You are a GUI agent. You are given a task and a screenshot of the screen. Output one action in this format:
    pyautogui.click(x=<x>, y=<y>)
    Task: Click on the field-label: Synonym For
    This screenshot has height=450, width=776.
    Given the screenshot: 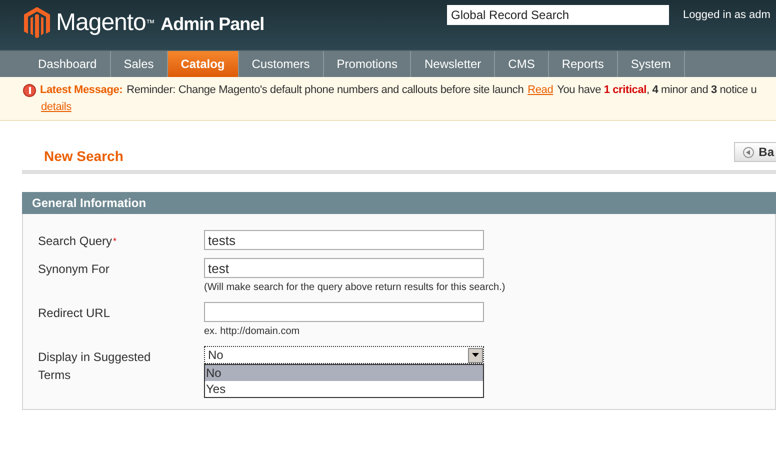 What is the action you would take?
    pyautogui.click(x=74, y=269)
    